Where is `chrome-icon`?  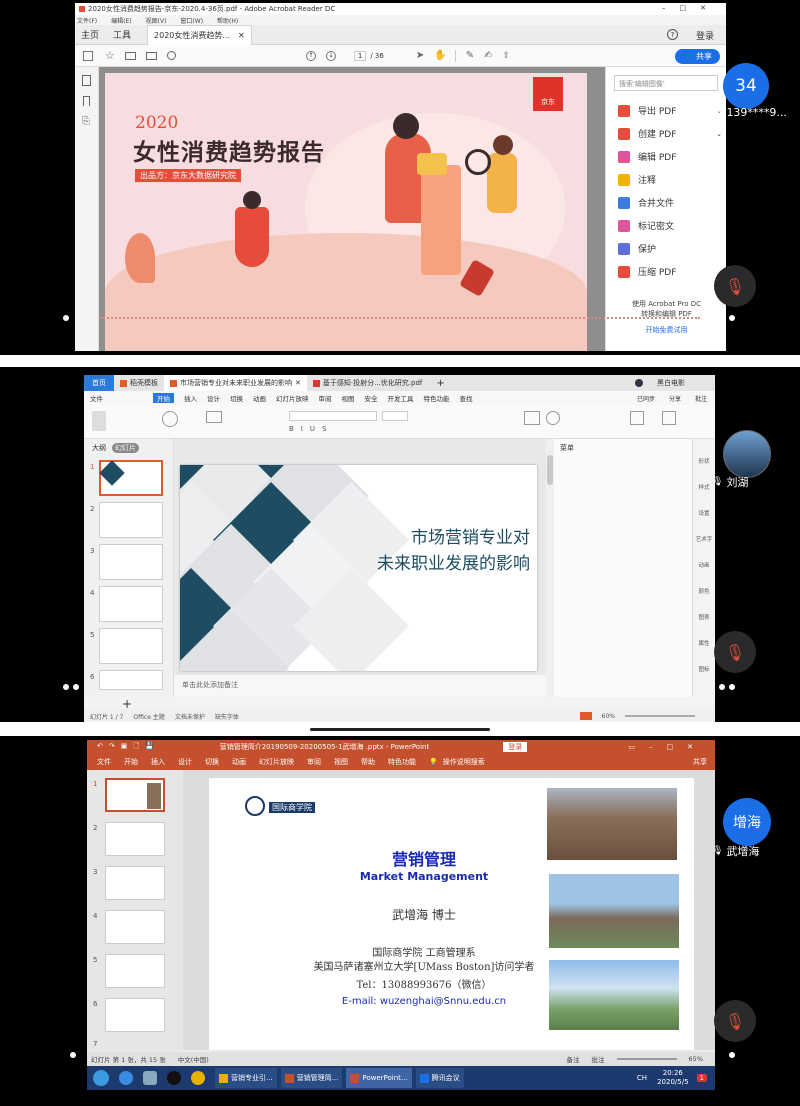 chrome-icon is located at coordinates (198, 1078).